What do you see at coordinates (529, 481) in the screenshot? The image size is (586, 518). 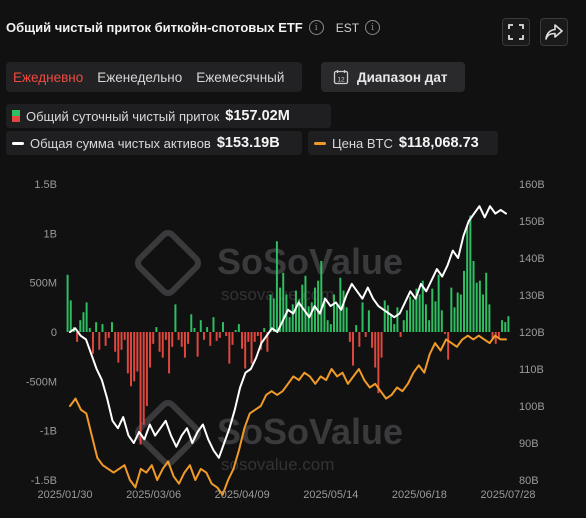 I see `right-axis-tick: 80B` at bounding box center [529, 481].